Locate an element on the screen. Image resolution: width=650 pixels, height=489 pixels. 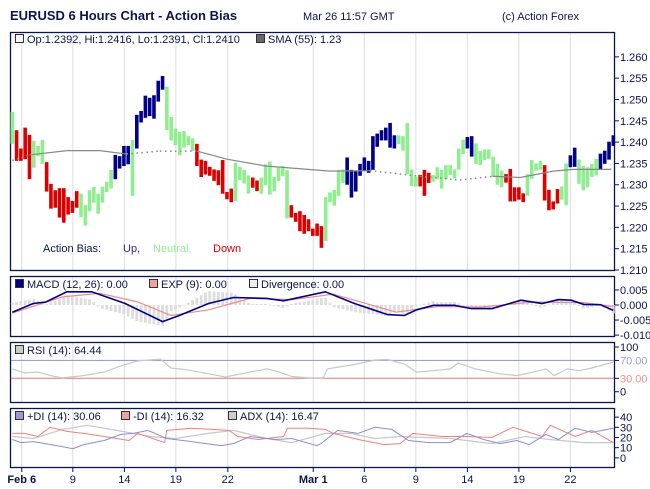
exp-legend-label: EXP (9): 0.00 is located at coordinates (194, 285).